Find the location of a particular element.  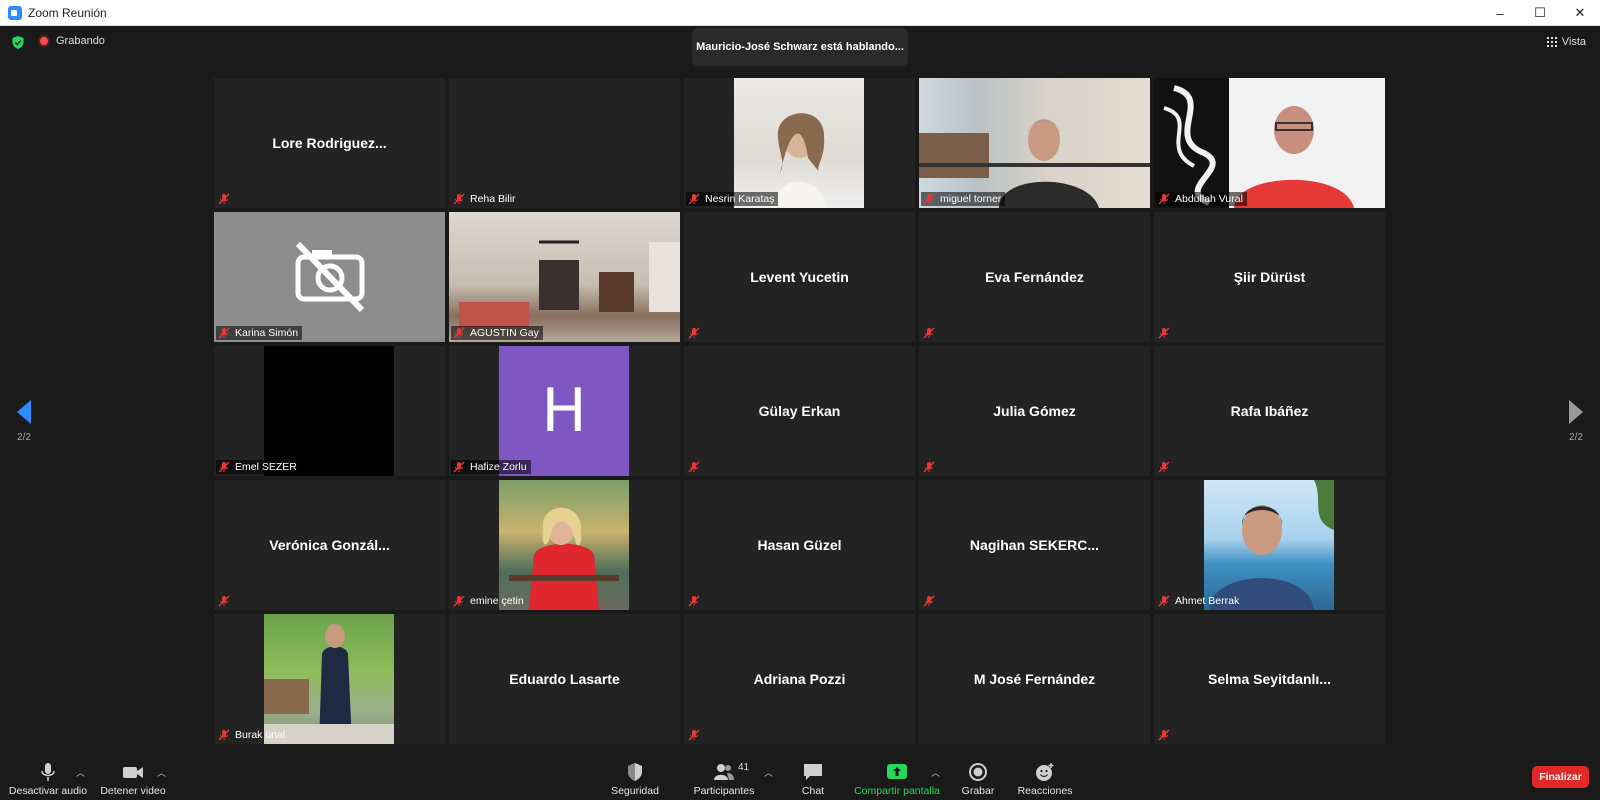

participant-label-text: Karina Simón is located at coordinates (267, 333).